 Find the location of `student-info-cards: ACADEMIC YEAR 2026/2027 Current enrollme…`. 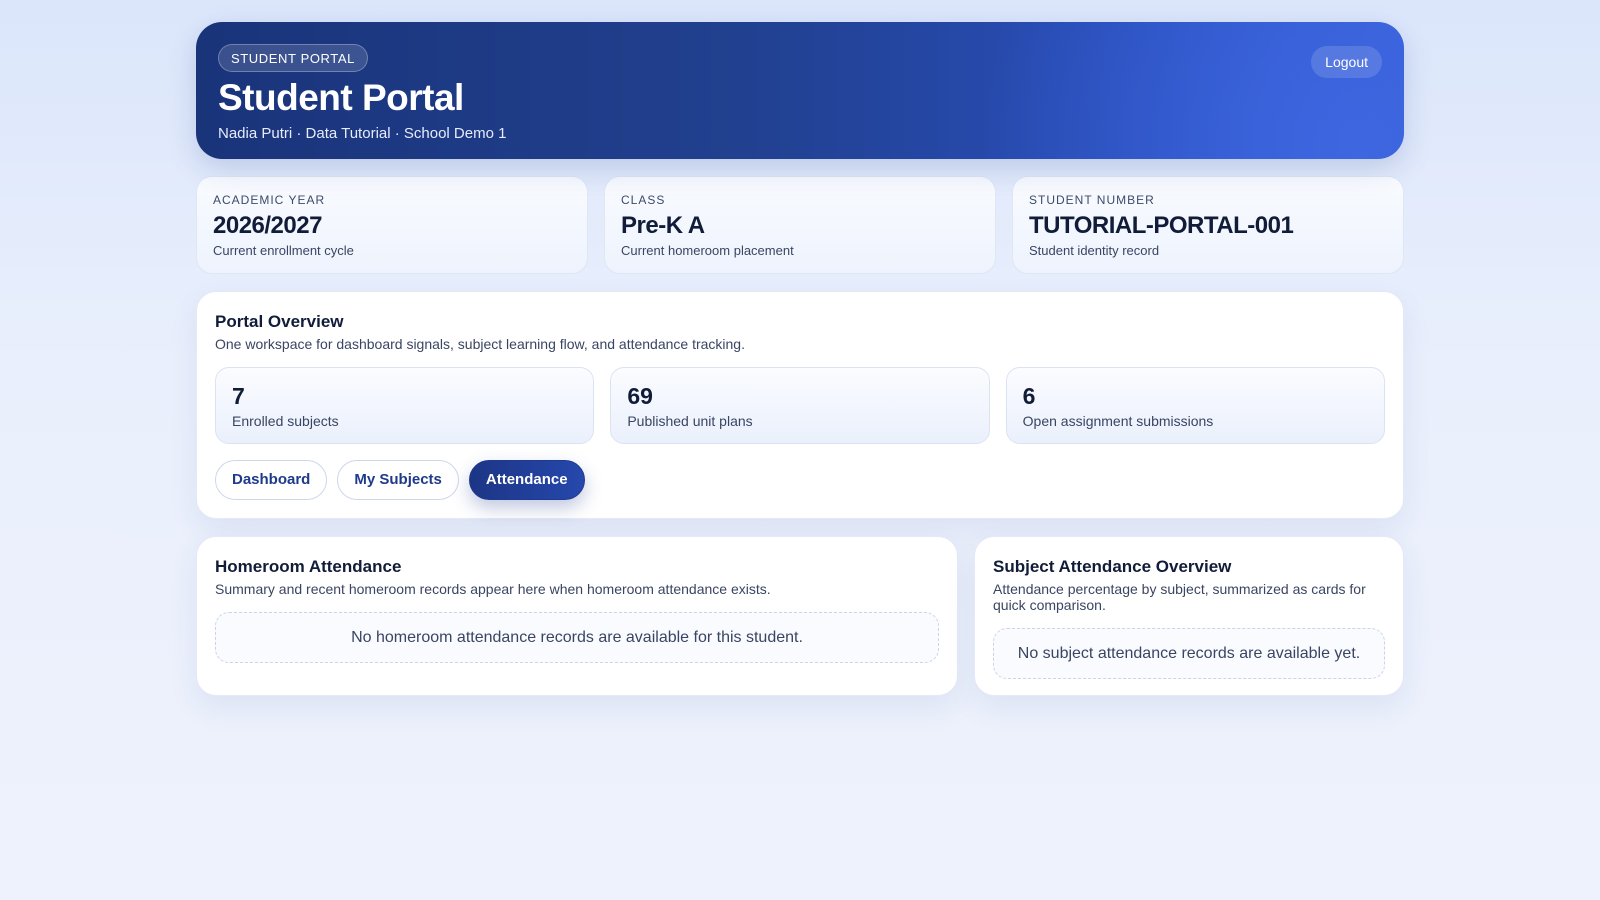

student-info-cards: ACADEMIC YEAR 2026/2027 Current enrollme… is located at coordinates (800, 225).